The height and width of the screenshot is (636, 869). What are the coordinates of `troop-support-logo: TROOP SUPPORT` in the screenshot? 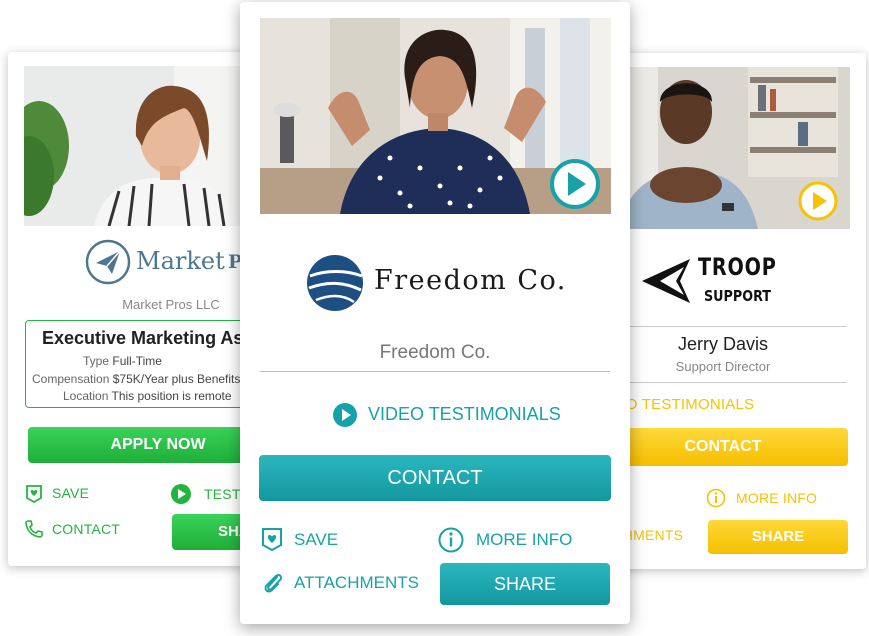 It's located at (725, 283).